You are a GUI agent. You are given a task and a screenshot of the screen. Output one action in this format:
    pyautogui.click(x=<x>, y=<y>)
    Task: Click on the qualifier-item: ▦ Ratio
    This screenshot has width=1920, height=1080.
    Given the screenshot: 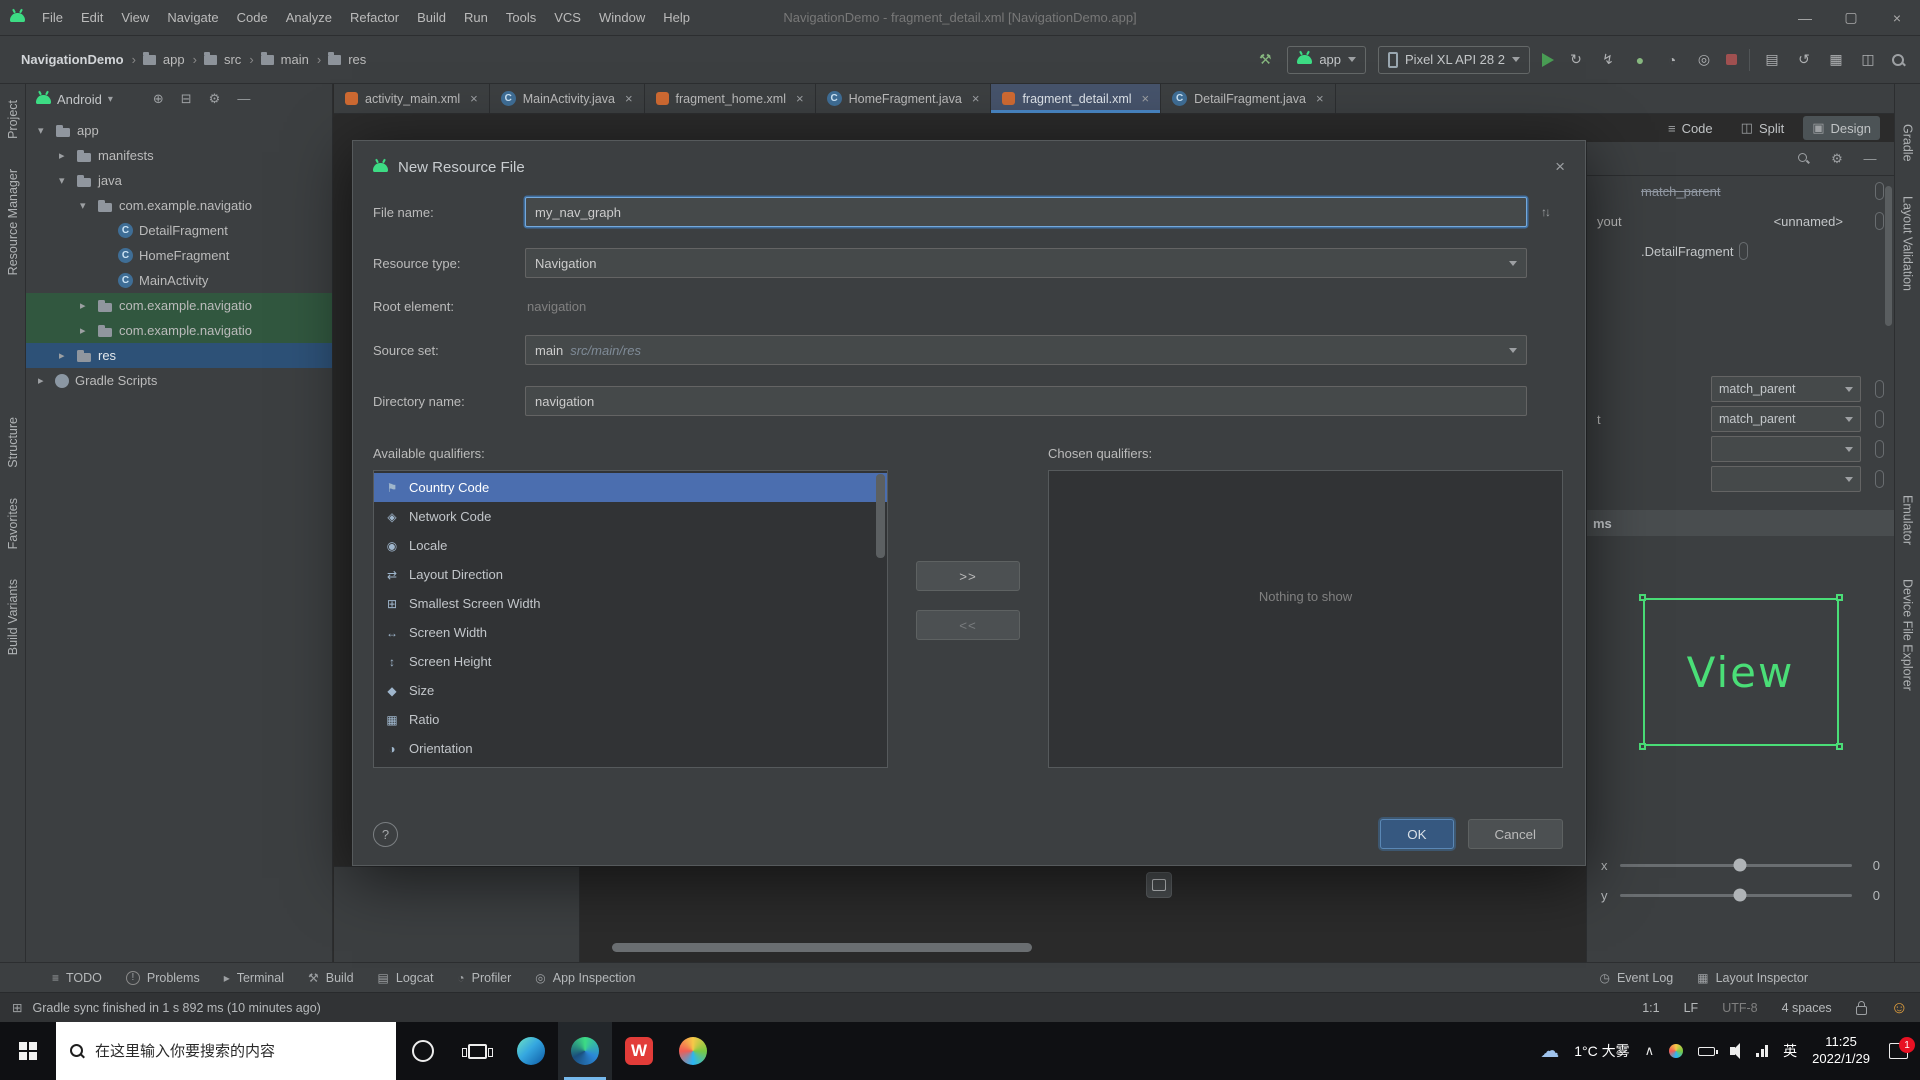 What is the action you would take?
    pyautogui.click(x=630, y=719)
    